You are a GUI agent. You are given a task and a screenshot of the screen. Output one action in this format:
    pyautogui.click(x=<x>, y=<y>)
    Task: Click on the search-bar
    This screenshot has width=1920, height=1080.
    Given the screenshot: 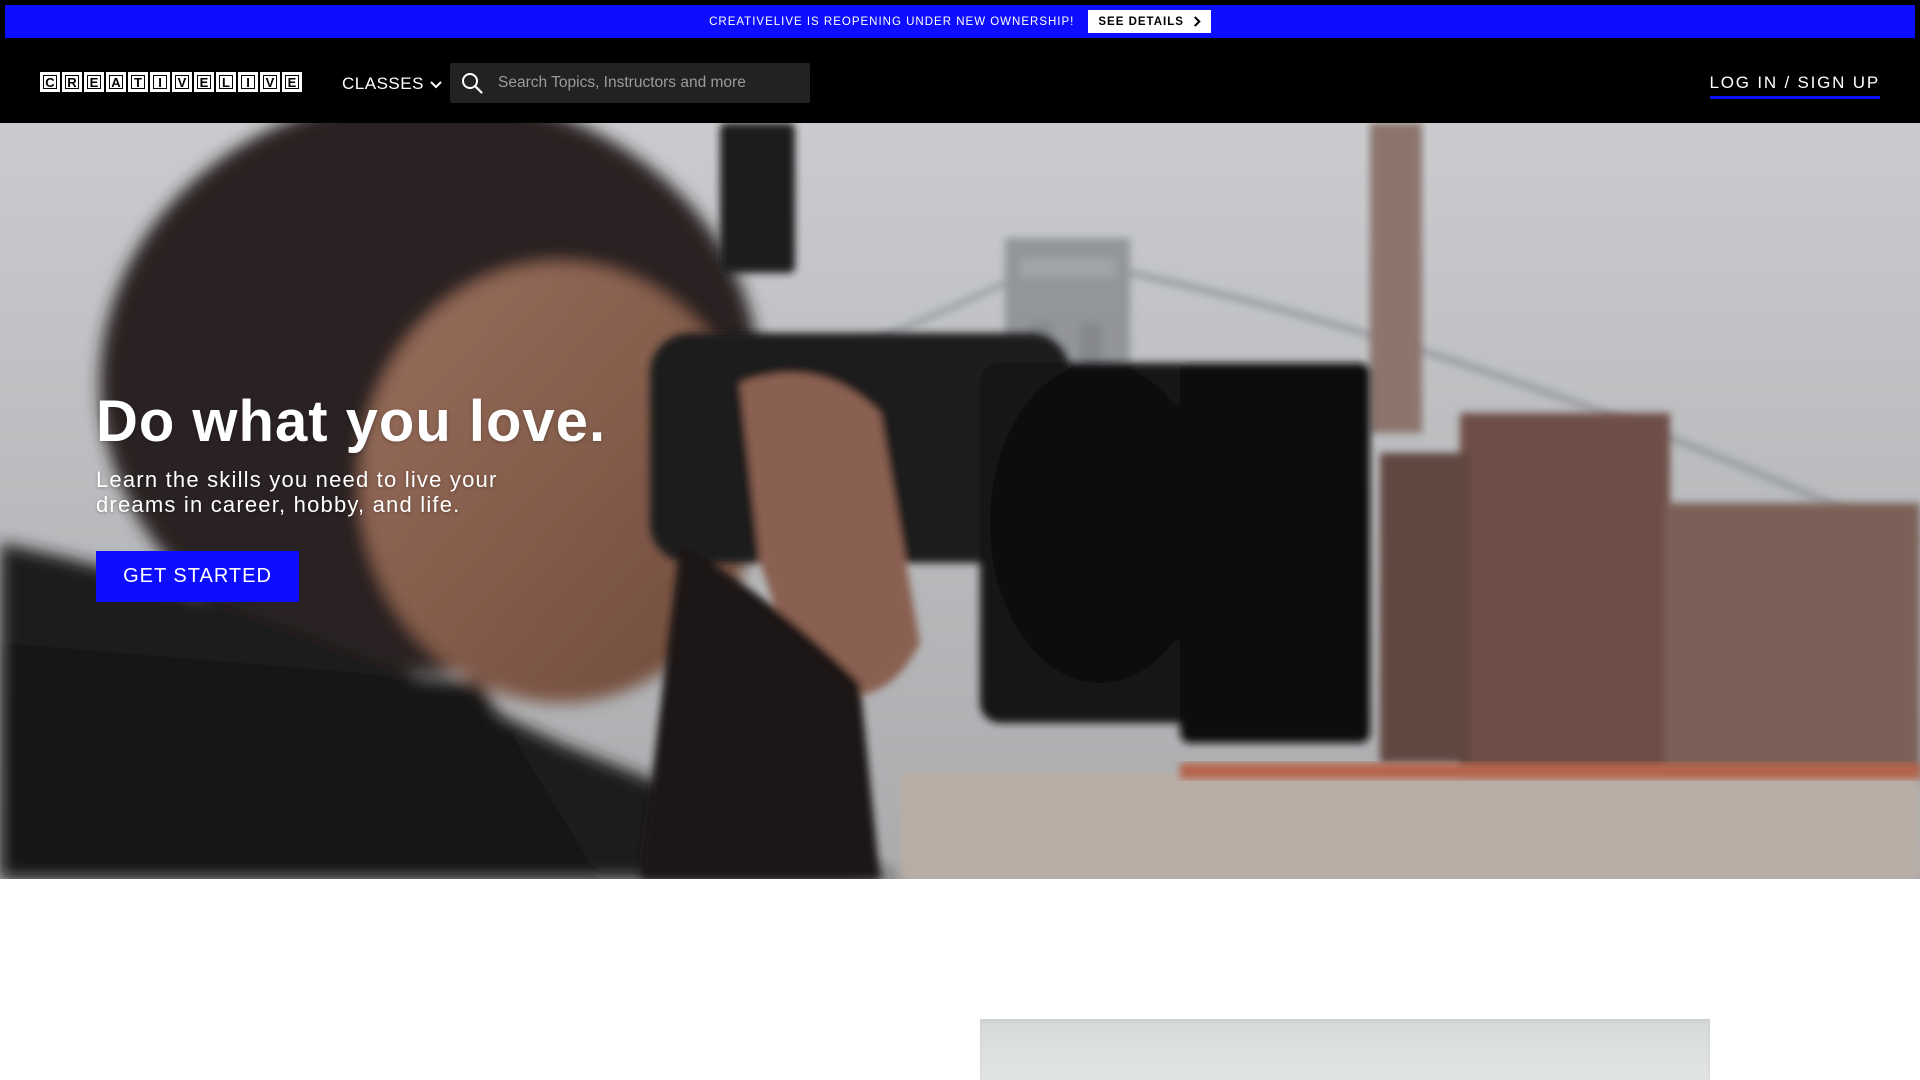 What is the action you would take?
    pyautogui.click(x=630, y=83)
    